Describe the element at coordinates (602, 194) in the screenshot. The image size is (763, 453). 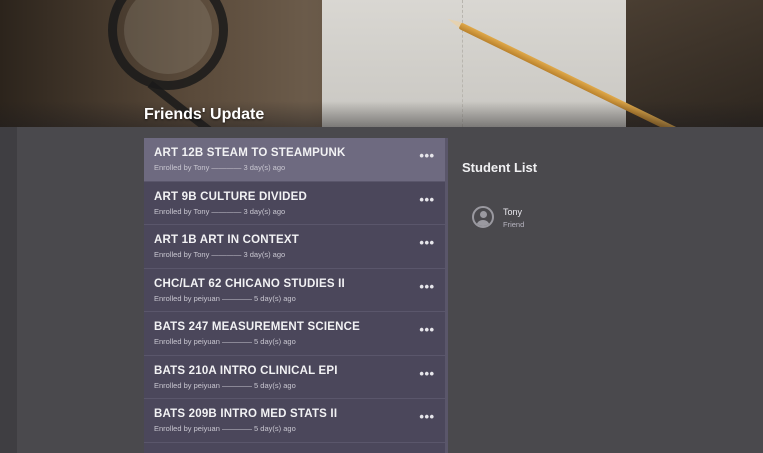
I see `student-list-panel: Student List Tony Friend` at that location.